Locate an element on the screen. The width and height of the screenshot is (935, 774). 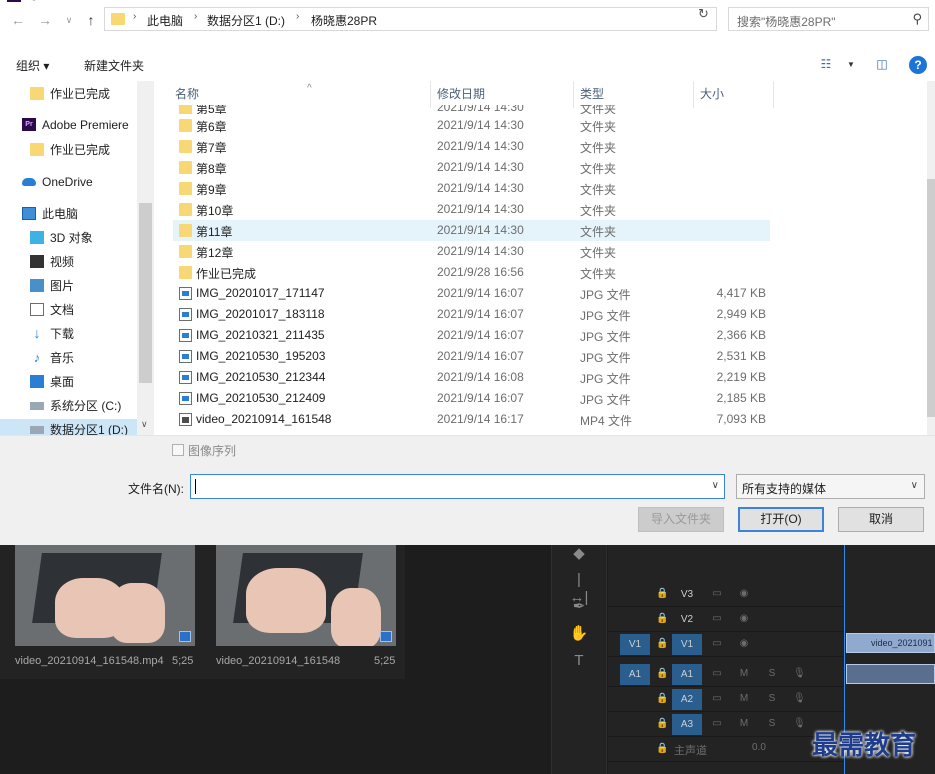
pen-tool-icon: ✒ is located at coordinates (579, 607).